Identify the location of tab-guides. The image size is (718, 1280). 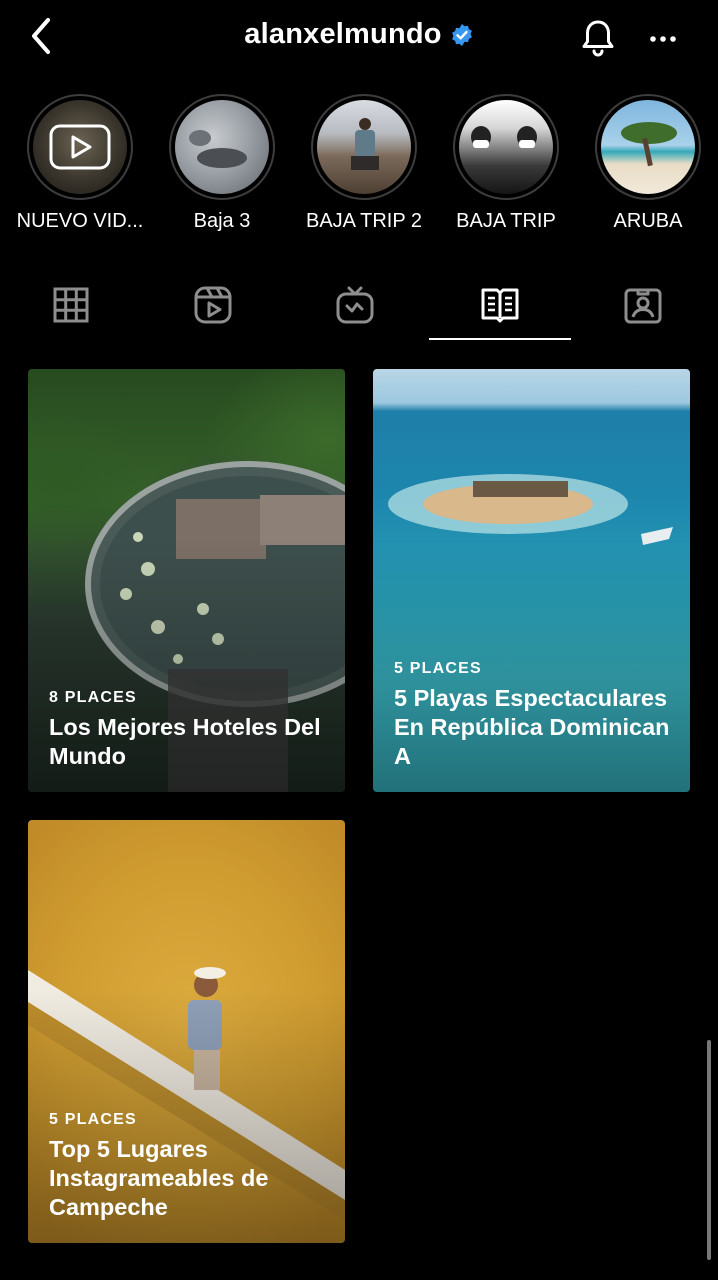
(500, 305).